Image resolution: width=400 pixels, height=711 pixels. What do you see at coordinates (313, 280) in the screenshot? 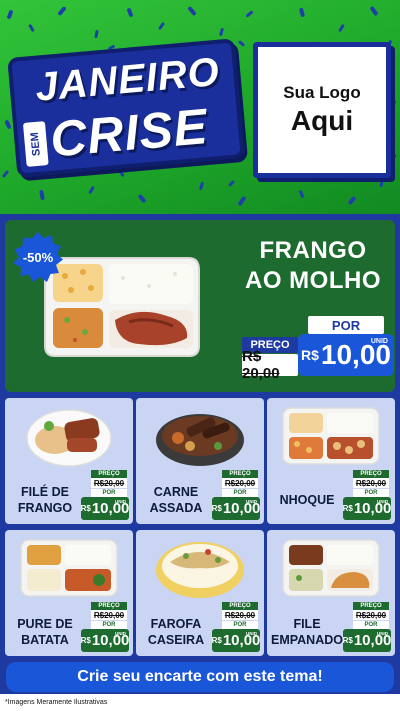
I see `hero-name-line2: AO MOLHO` at bounding box center [313, 280].